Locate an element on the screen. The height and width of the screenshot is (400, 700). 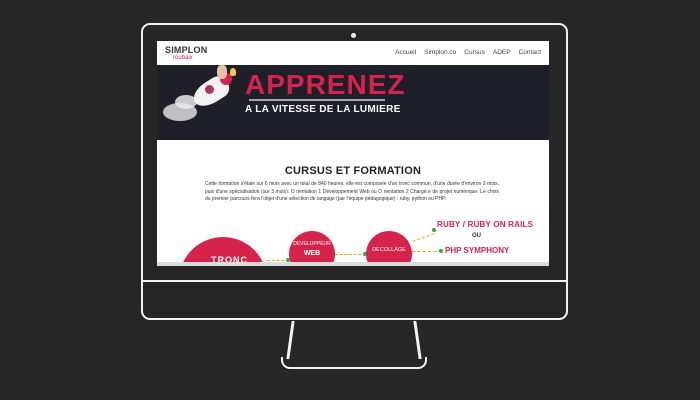
logo-sub: roubaix is located at coordinates (183, 58).